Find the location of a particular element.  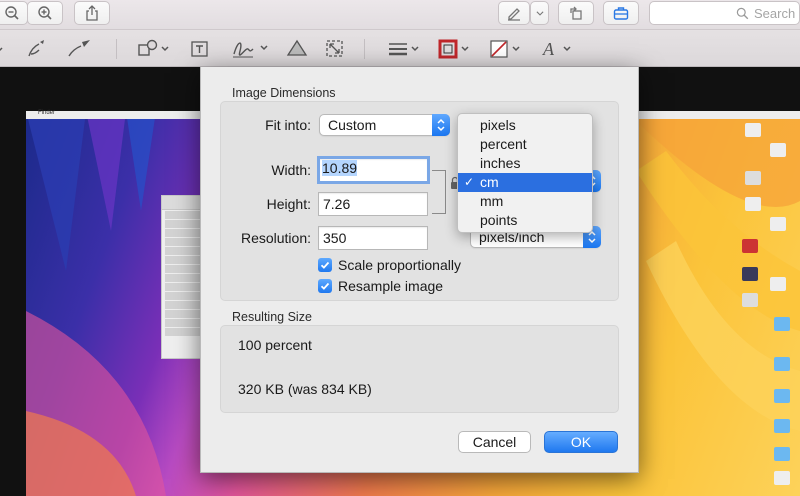

scale-proportionally-label: Scale proportionally is located at coordinates (399, 265).